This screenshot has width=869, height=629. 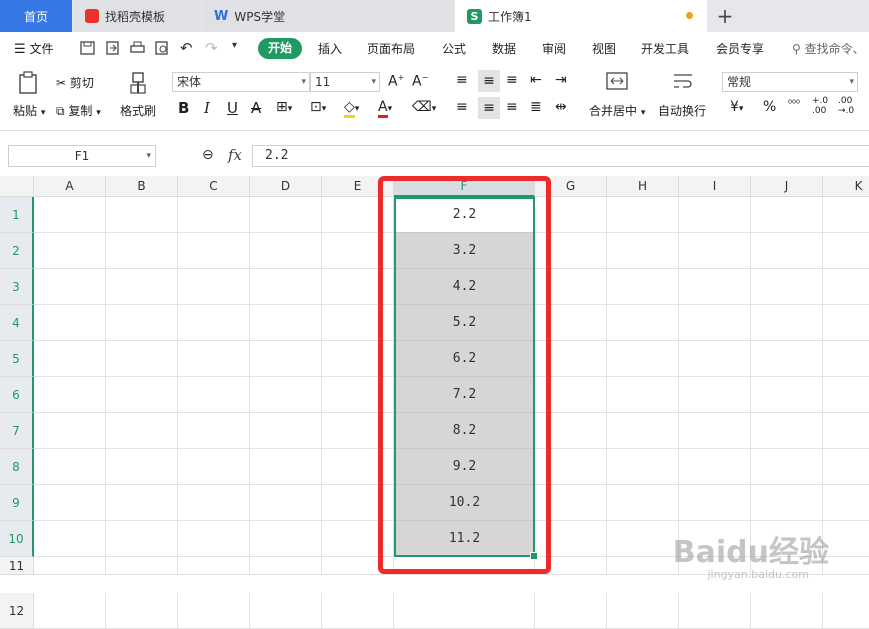 I want to click on cell-f2: 3.2, so click(x=464, y=251).